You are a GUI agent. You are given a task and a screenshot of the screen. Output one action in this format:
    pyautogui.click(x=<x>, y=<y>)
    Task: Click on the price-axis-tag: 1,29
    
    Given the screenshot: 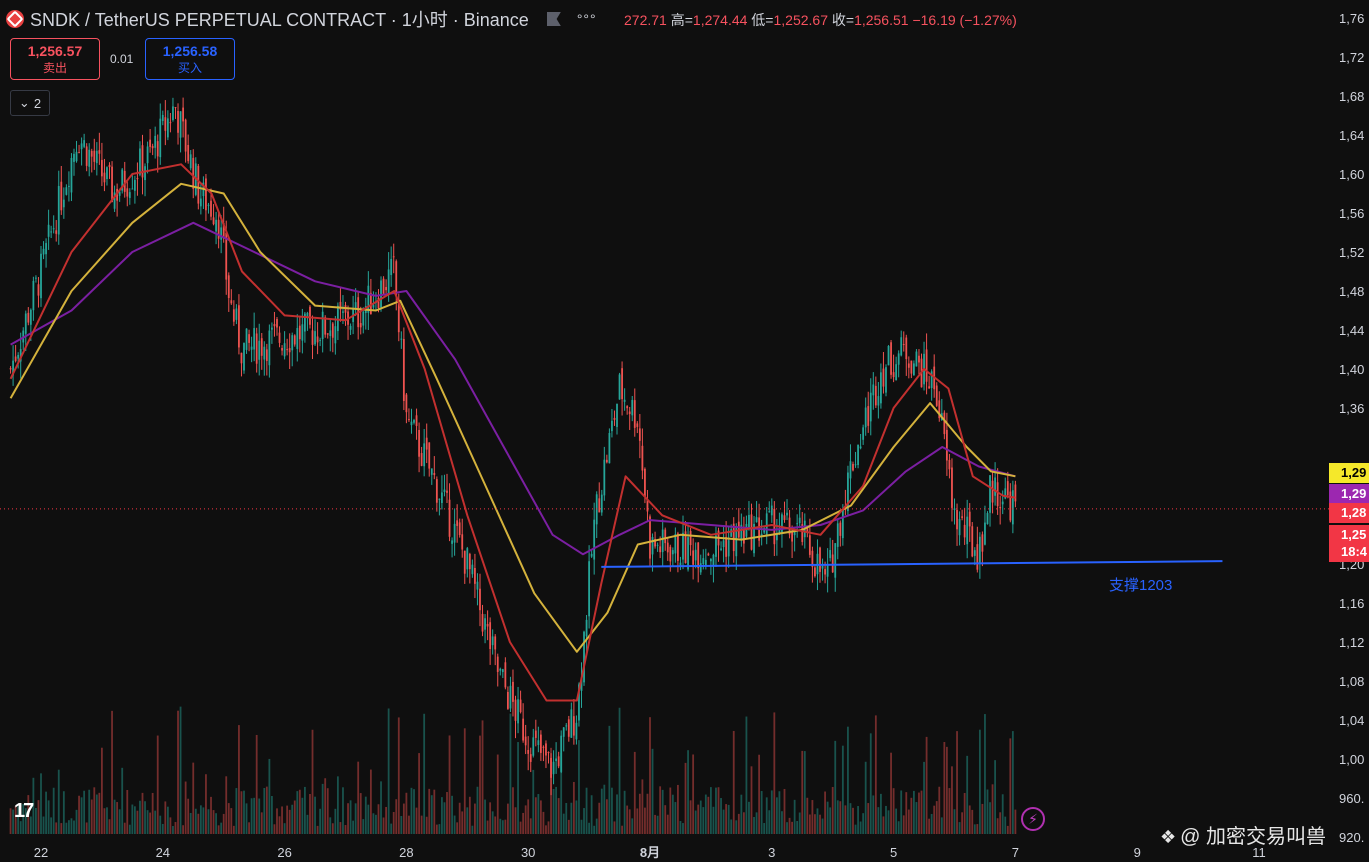 What is the action you would take?
    pyautogui.click(x=1349, y=493)
    